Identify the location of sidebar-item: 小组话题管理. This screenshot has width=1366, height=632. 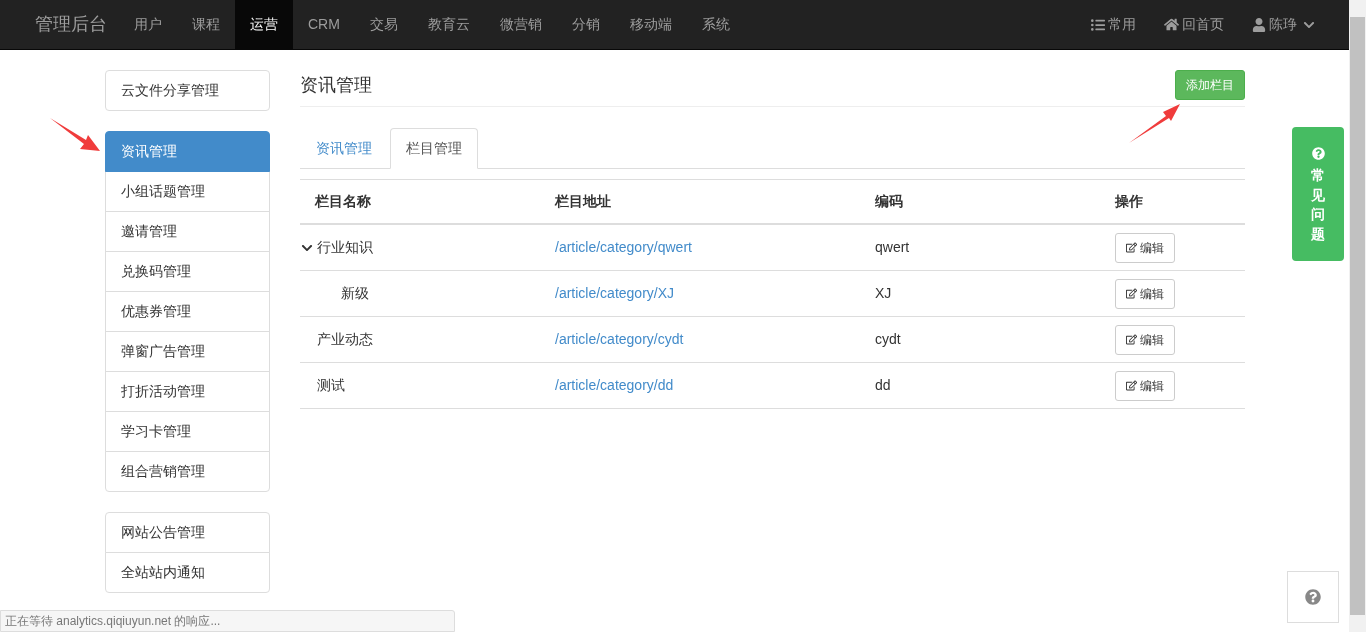
(187, 191).